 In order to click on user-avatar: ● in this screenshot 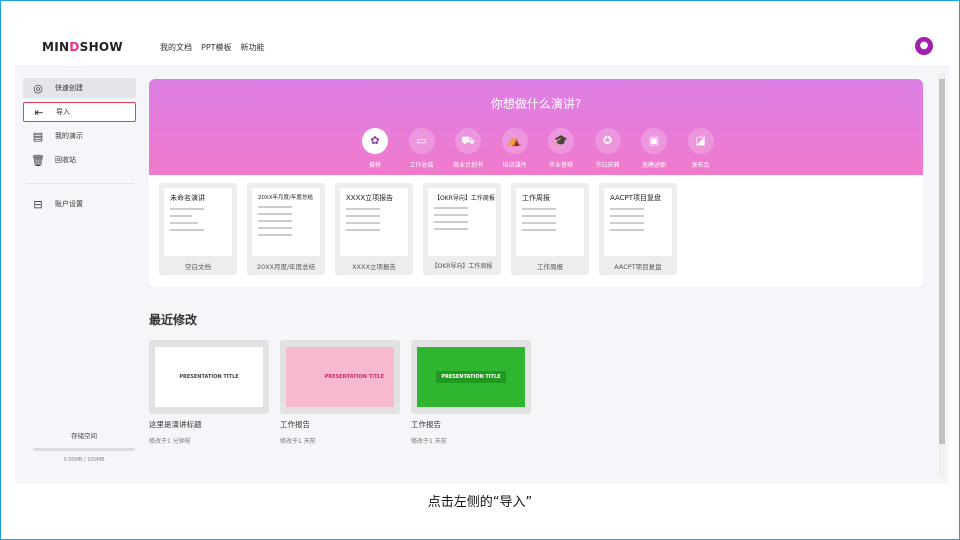, I will do `click(924, 46)`.